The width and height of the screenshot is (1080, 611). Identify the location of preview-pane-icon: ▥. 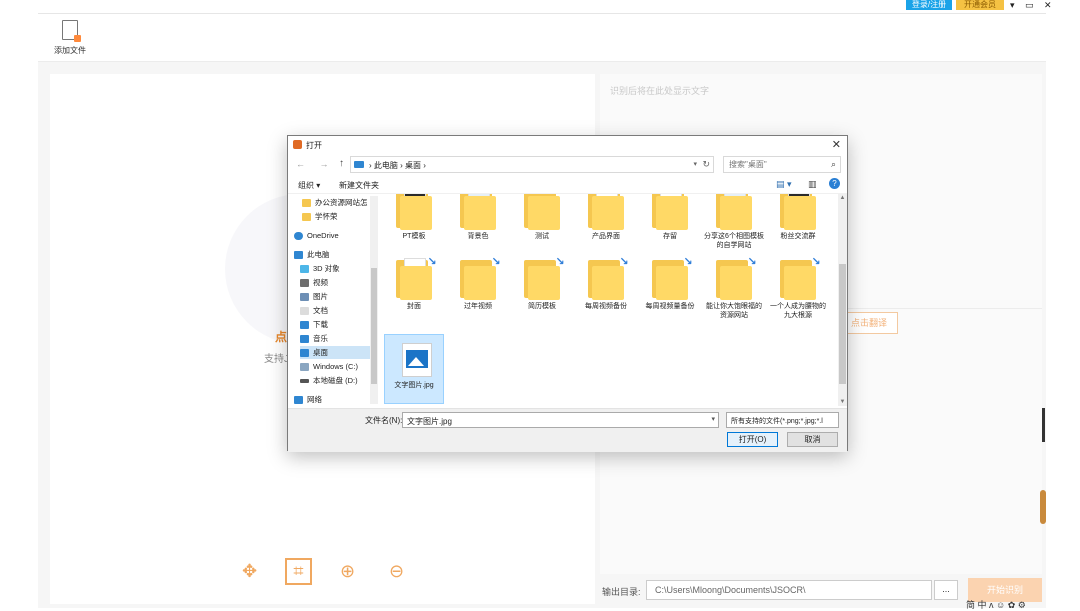
(812, 184).